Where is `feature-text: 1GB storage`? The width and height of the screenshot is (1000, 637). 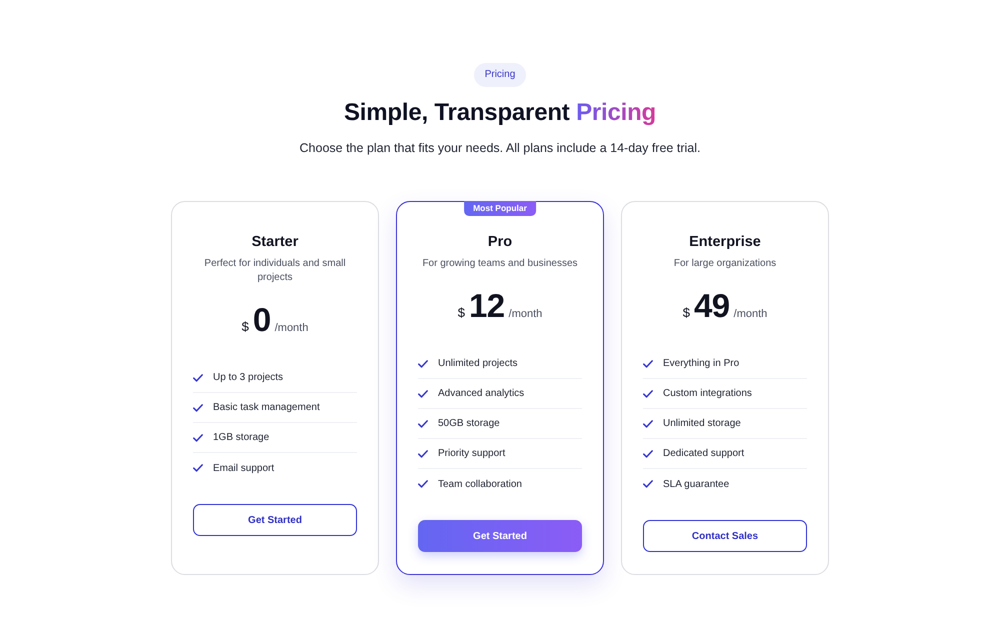 feature-text: 1GB storage is located at coordinates (241, 437).